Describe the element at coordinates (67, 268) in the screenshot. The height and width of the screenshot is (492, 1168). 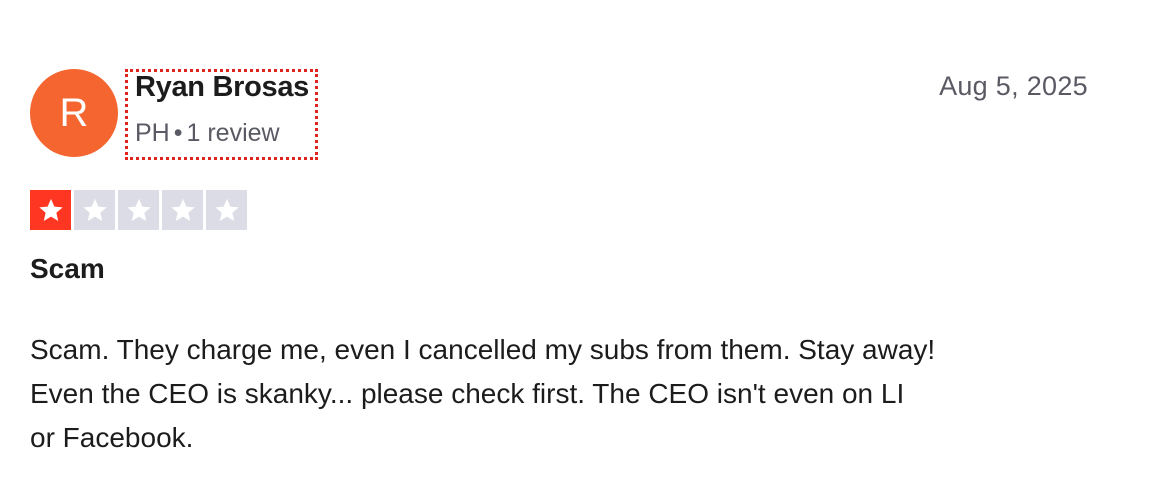
I see `review-title: Scam` at that location.